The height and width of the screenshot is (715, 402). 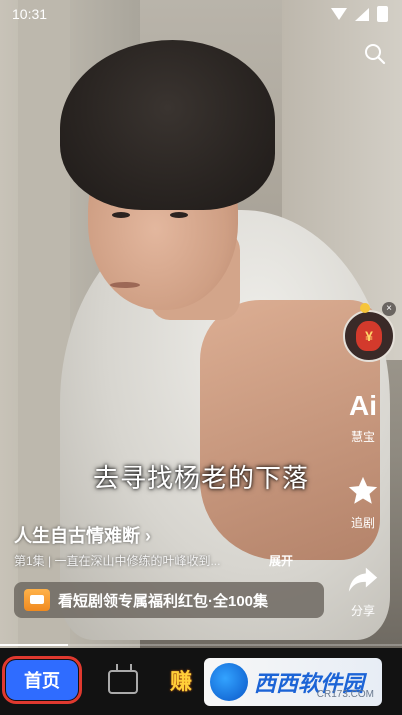 What do you see at coordinates (365, 308) in the screenshot?
I see `coin-icon` at bounding box center [365, 308].